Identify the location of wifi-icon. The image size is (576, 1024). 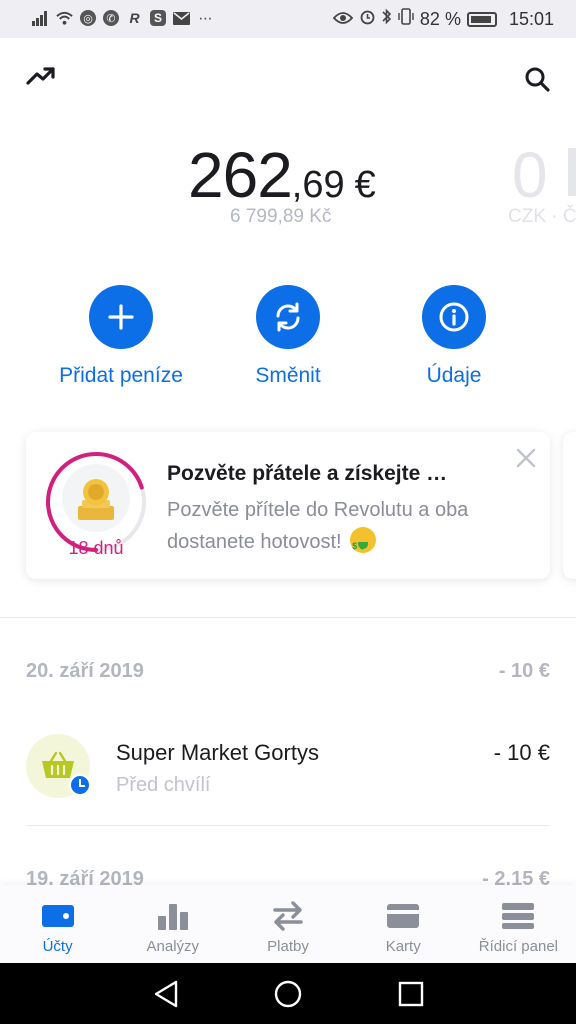
(64, 18).